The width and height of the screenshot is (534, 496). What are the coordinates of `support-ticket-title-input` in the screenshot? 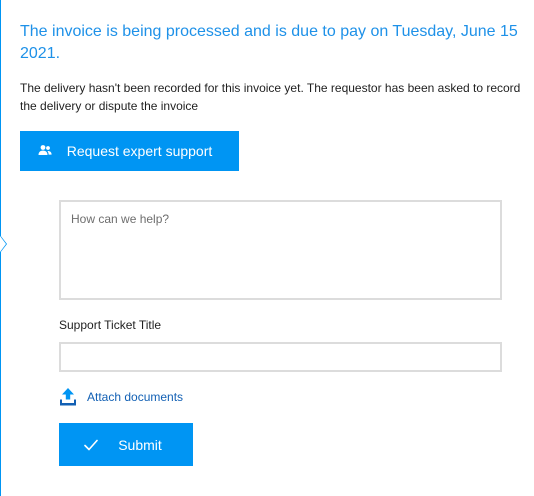 It's located at (280, 357).